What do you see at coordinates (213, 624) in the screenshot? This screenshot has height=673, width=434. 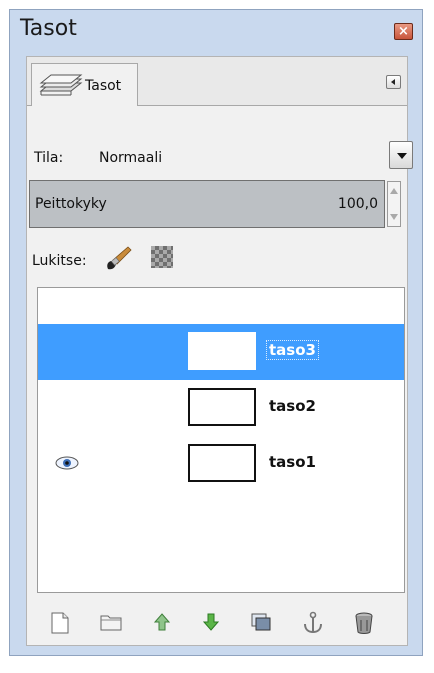 I see `lower-layer-icon` at bounding box center [213, 624].